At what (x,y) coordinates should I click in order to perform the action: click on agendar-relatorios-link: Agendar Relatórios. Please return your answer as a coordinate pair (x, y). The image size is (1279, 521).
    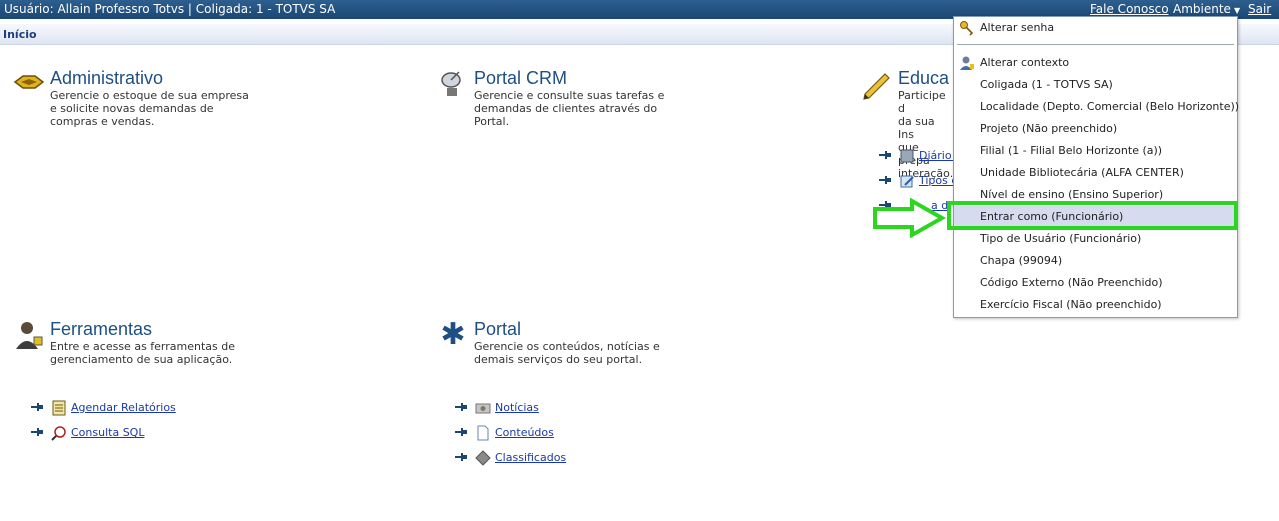
    Looking at the image, I should click on (123, 407).